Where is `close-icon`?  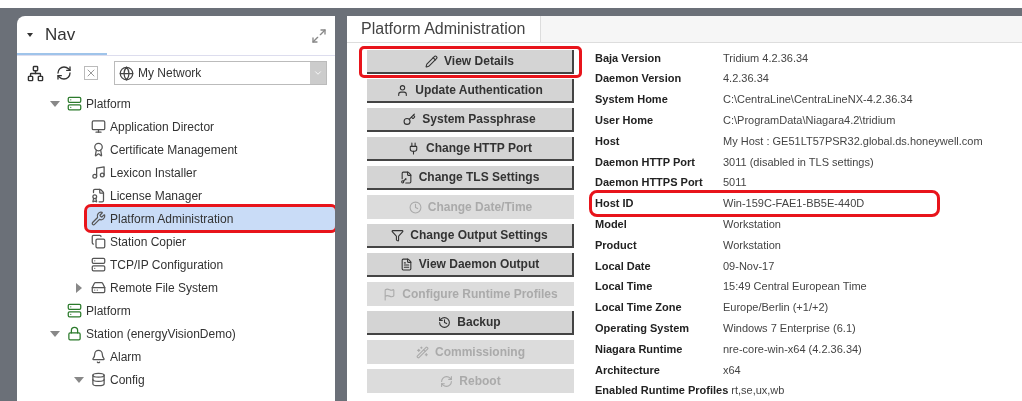 close-icon is located at coordinates (91, 73).